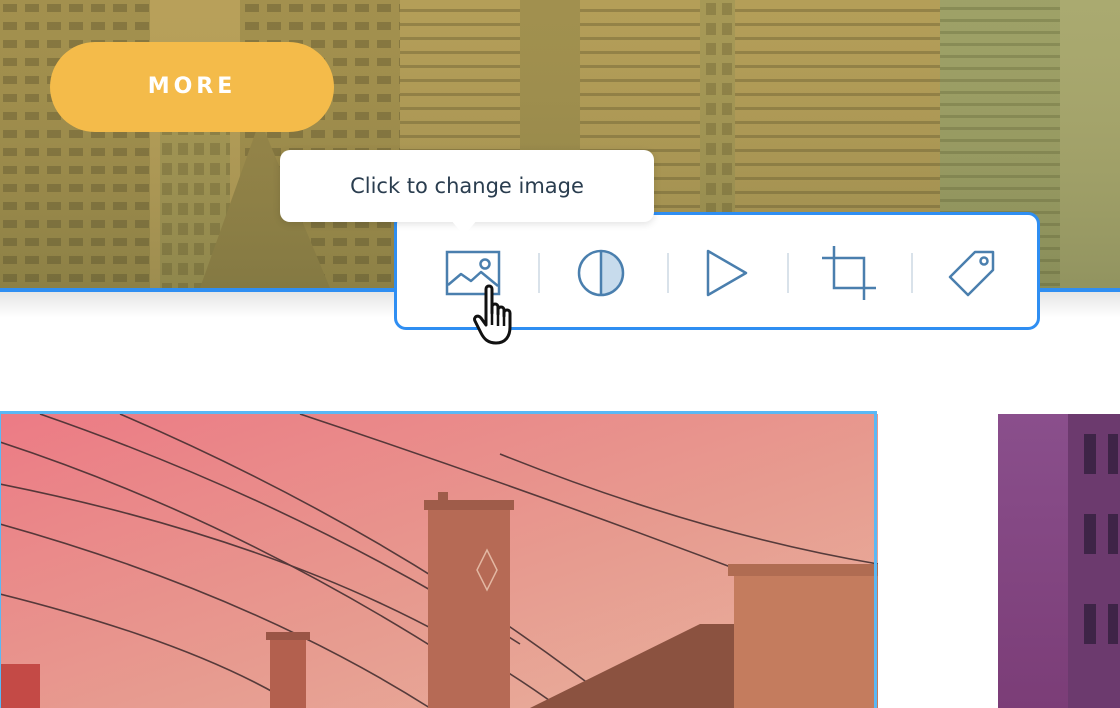  I want to click on building-image, so click(1059, 561).